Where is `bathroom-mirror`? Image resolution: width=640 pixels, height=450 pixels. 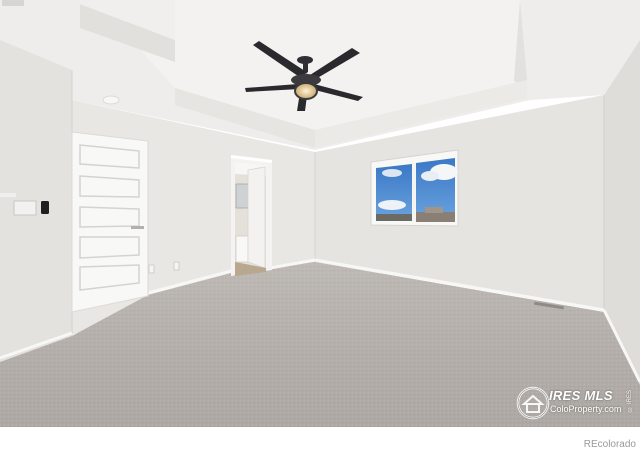 bathroom-mirror is located at coordinates (242, 196).